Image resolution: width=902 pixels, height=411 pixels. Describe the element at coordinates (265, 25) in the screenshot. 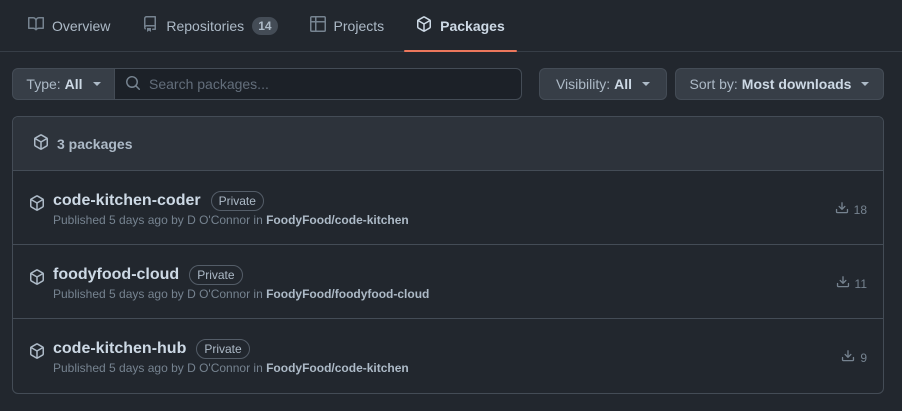

I see `repositories-count-badge: 14` at that location.